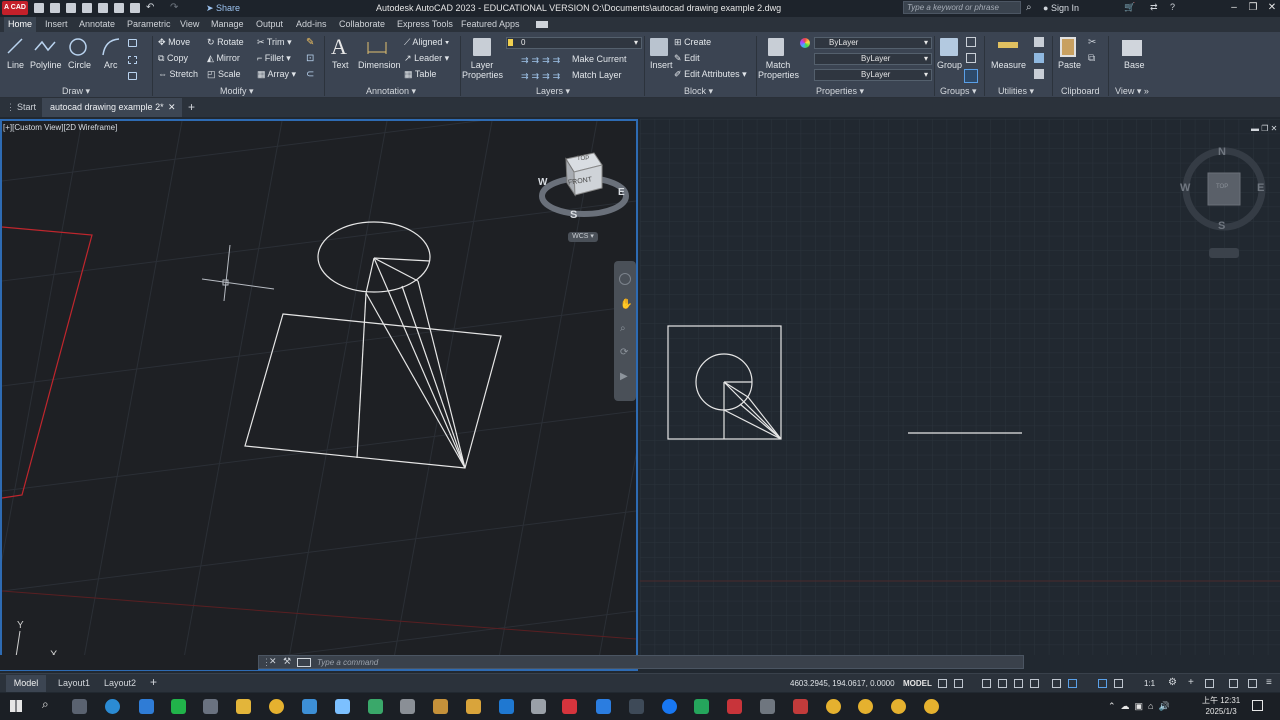 The width and height of the screenshot is (1280, 720). What do you see at coordinates (840, 91) in the screenshot?
I see `properties-panel-title: Properties ▾` at bounding box center [840, 91].